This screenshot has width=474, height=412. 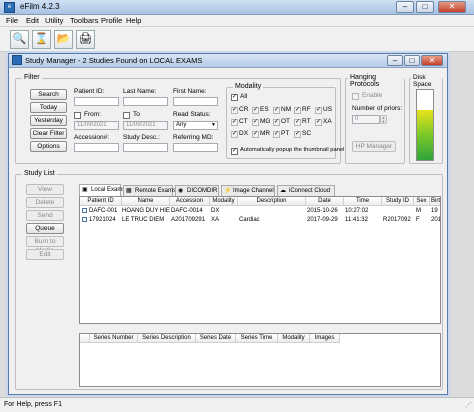 What do you see at coordinates (248, 190) in the screenshot?
I see `tab-image-channel: ⚡ Image Channel` at bounding box center [248, 190].